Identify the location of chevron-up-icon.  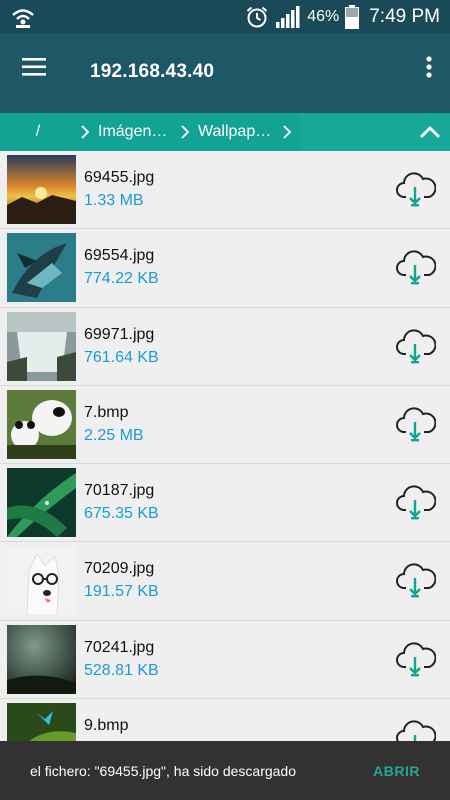
(430, 132).